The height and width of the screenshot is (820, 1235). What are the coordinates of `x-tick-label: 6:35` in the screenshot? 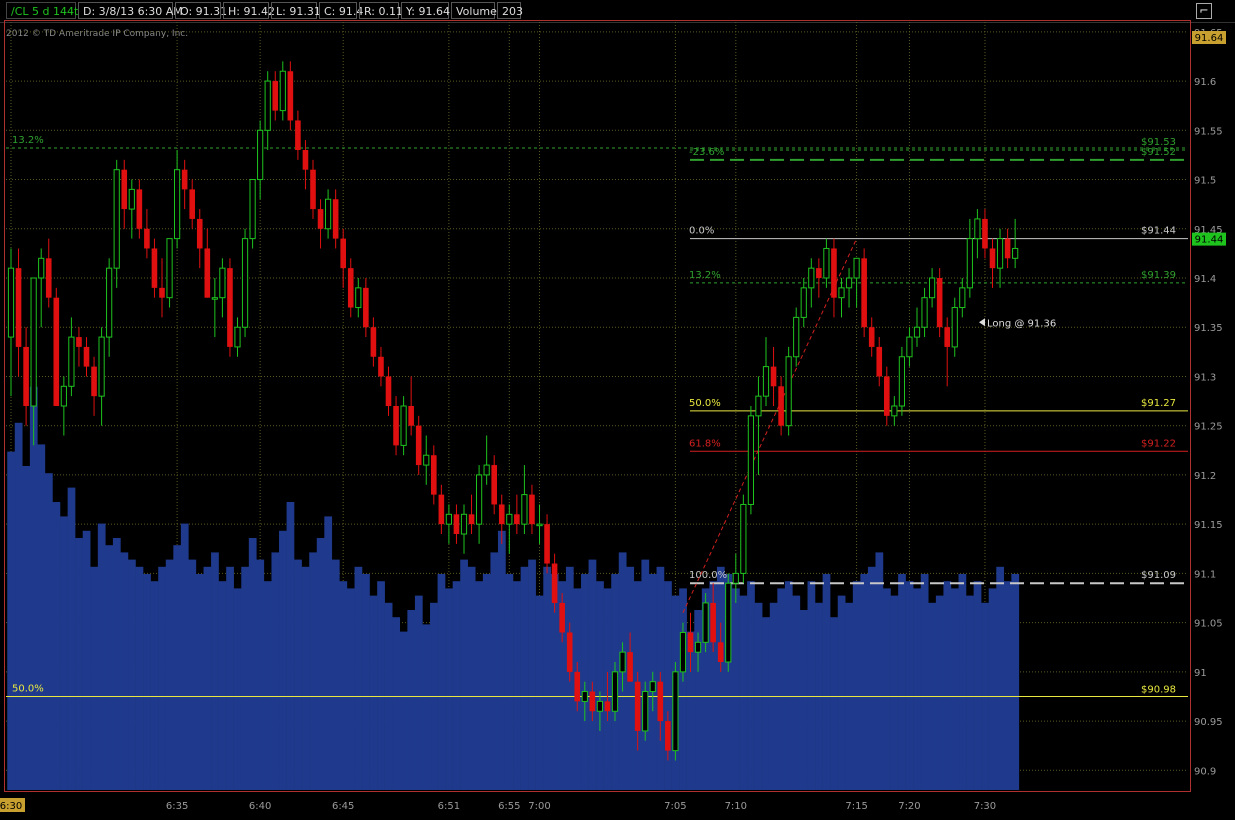 It's located at (177, 806).